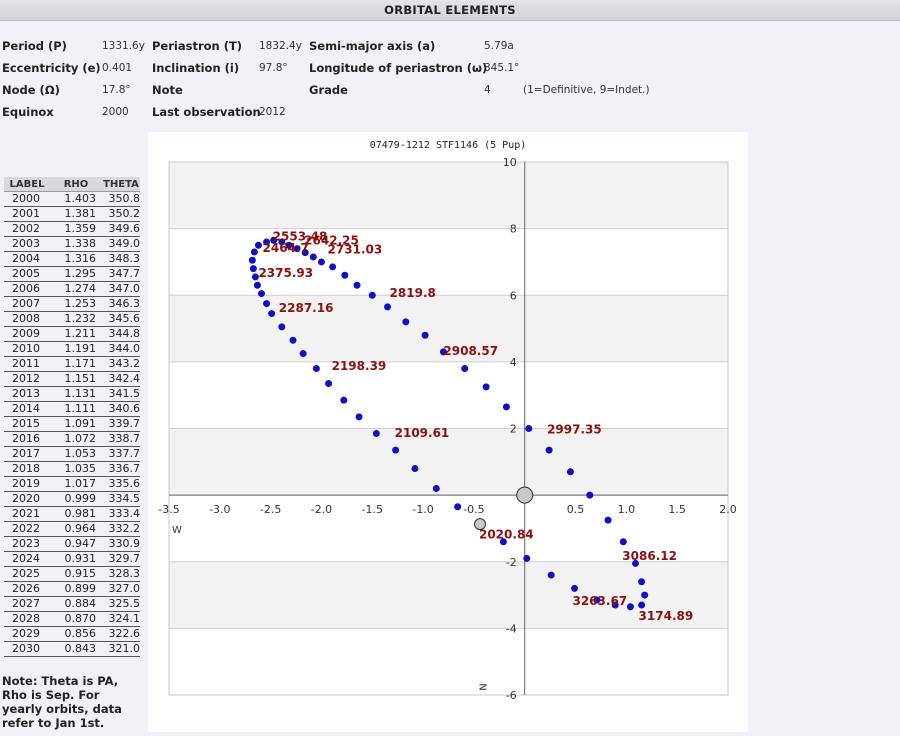 This screenshot has height=736, width=900. What do you see at coordinates (121, 574) in the screenshot?
I see `theta-cell: 328.3` at bounding box center [121, 574].